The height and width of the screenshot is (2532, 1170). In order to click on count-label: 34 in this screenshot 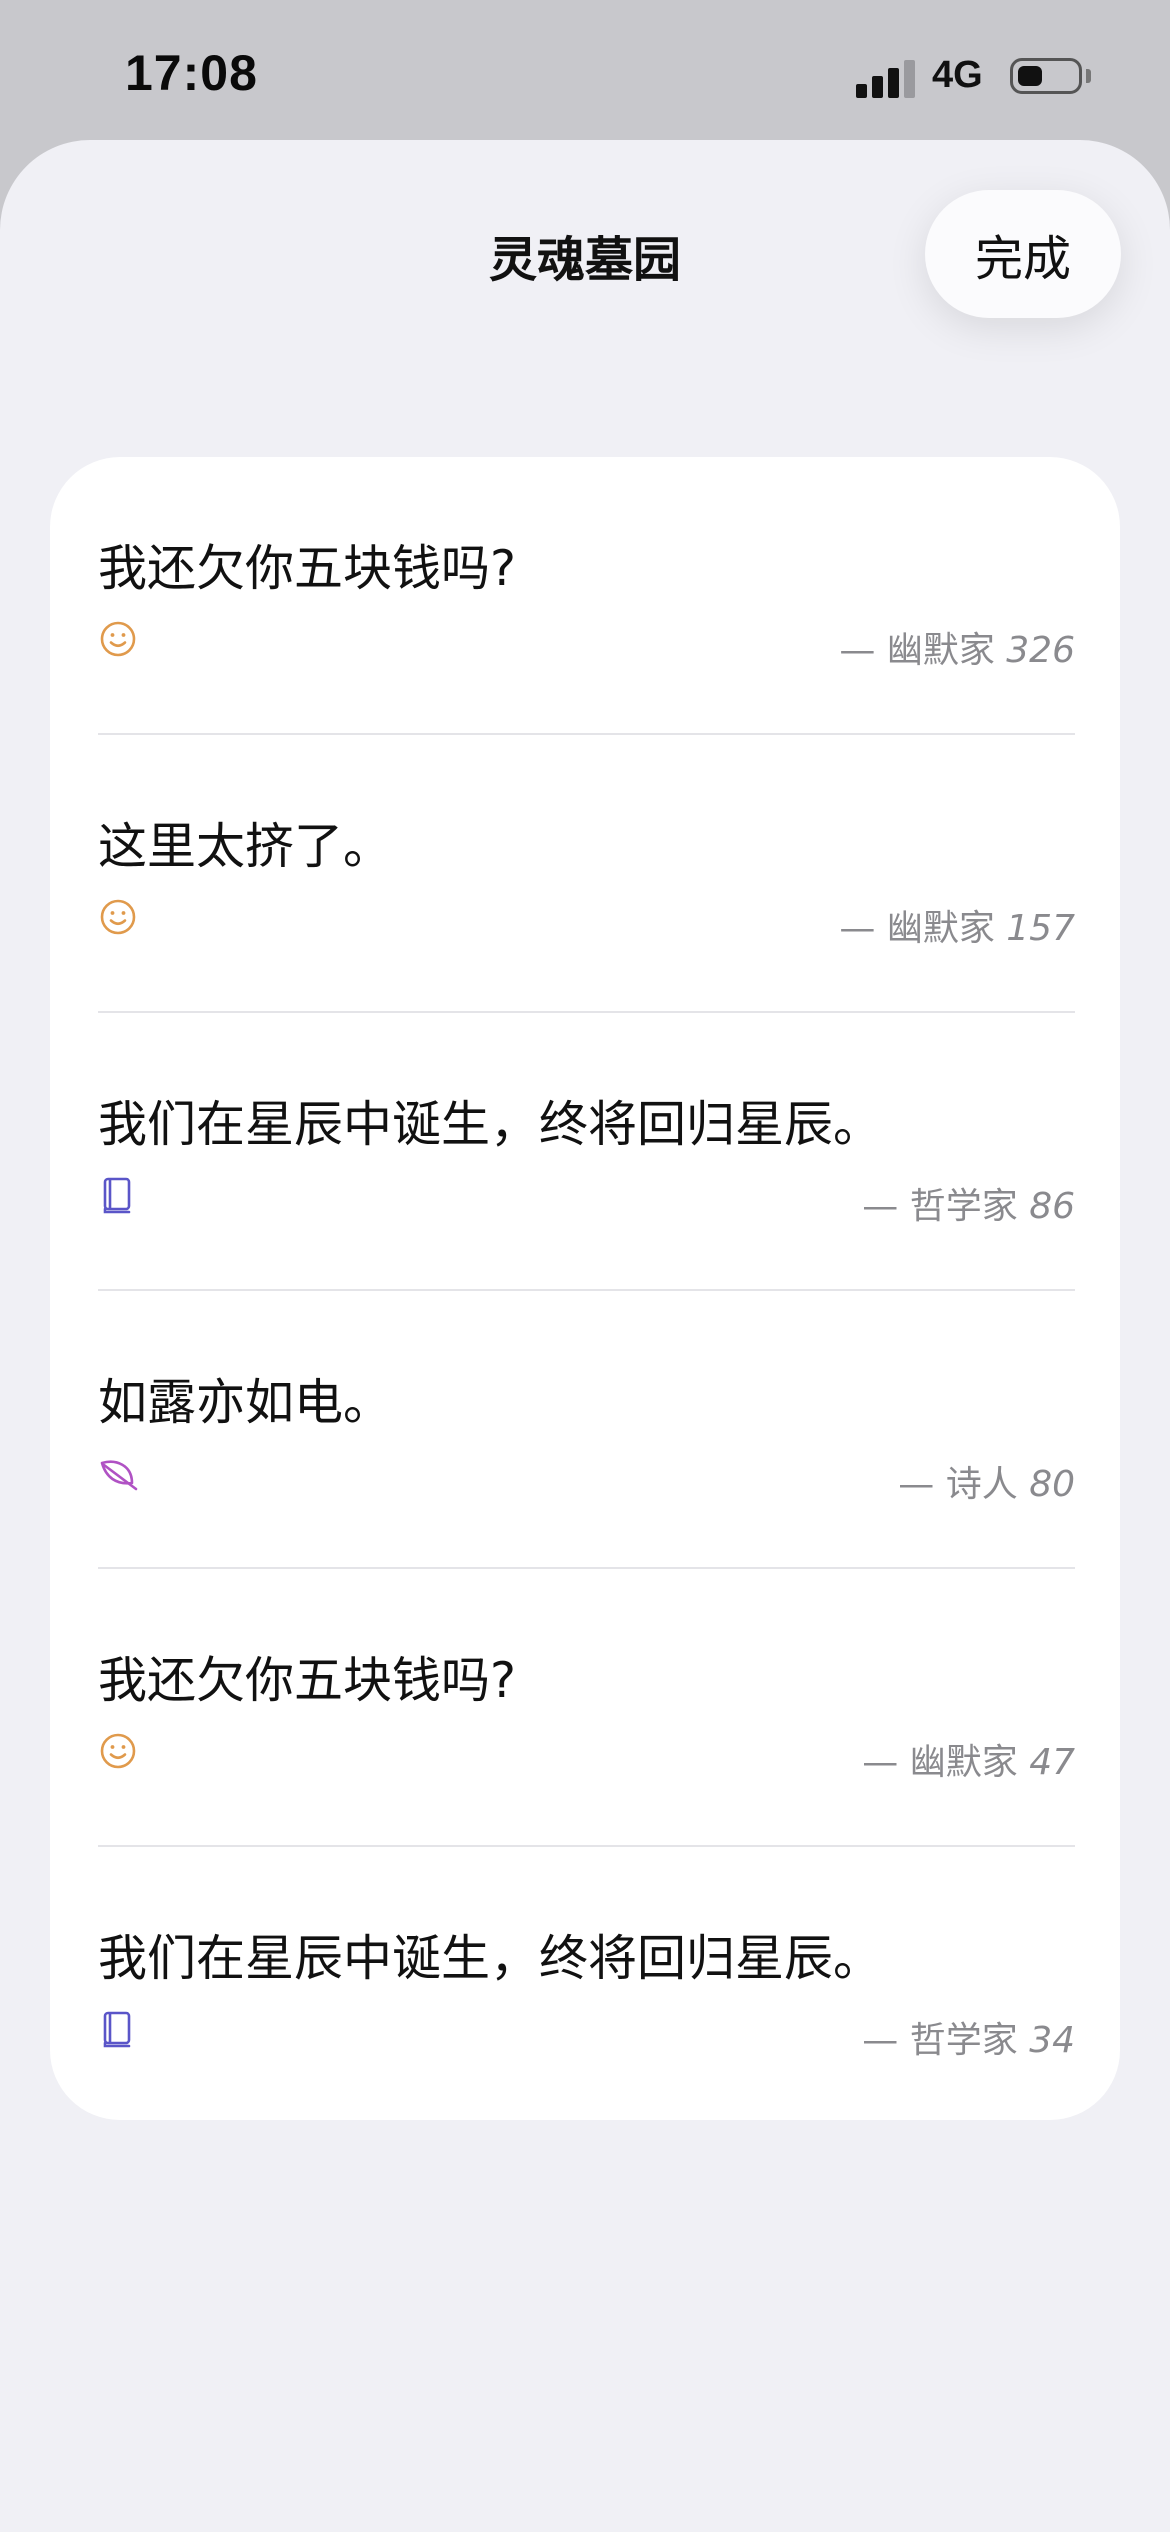, I will do `click(1052, 2040)`.